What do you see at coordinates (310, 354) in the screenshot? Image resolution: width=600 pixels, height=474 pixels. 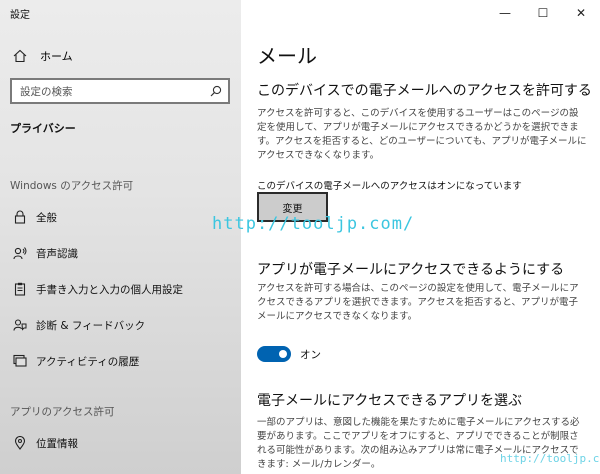 I see `toggle-state-label: オン` at bounding box center [310, 354].